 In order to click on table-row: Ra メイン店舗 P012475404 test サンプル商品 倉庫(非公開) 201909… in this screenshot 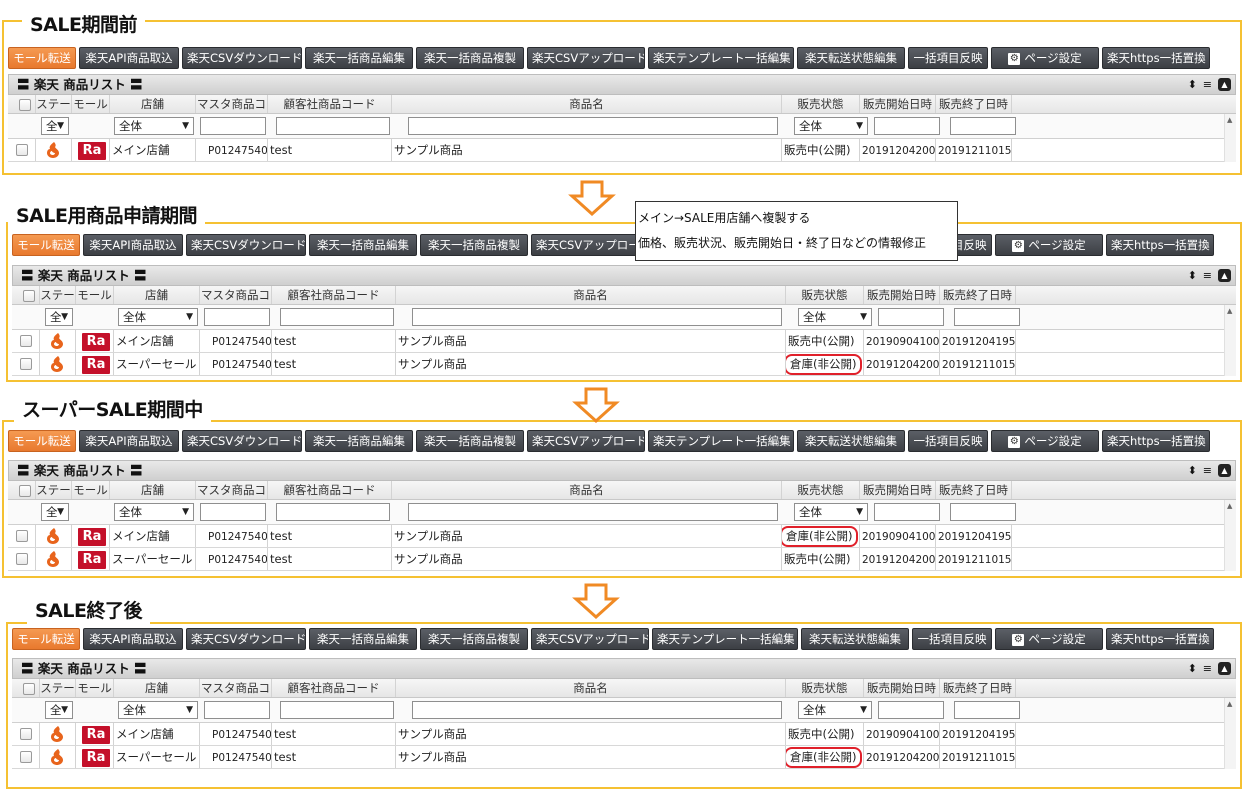, I will do `click(622, 536)`.